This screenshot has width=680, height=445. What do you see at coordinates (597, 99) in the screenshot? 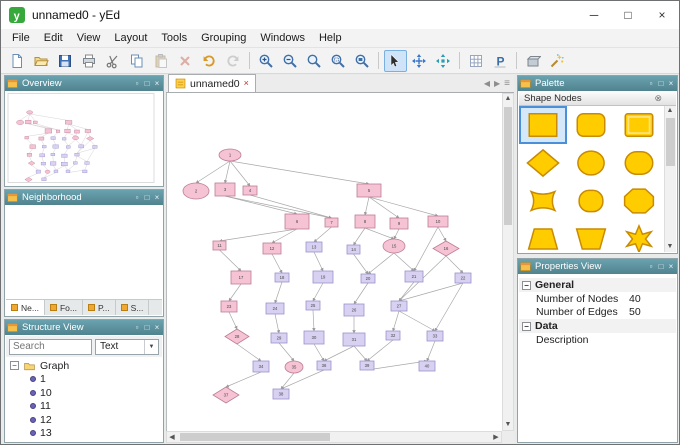
I see `palette-section-header: Shape Nodes ⊗` at bounding box center [597, 99].